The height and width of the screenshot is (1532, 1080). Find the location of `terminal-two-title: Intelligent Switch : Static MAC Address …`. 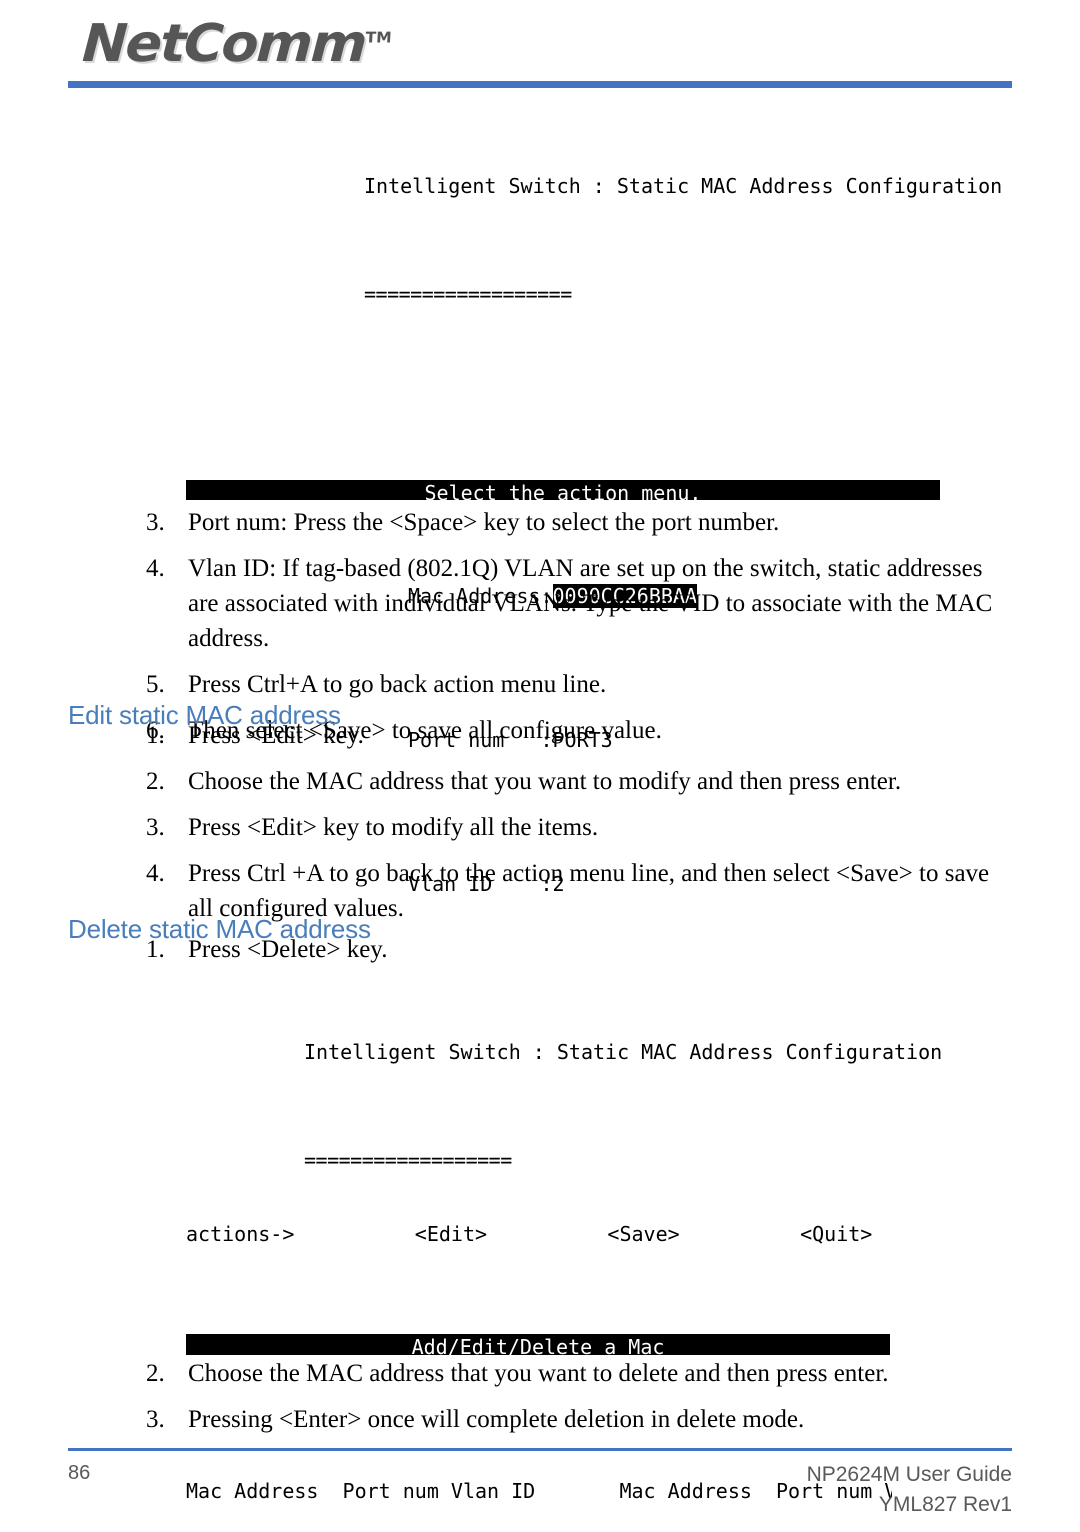

terminal-two-title: Intelligent Switch : Static MAC Address … is located at coordinates (623, 1052).